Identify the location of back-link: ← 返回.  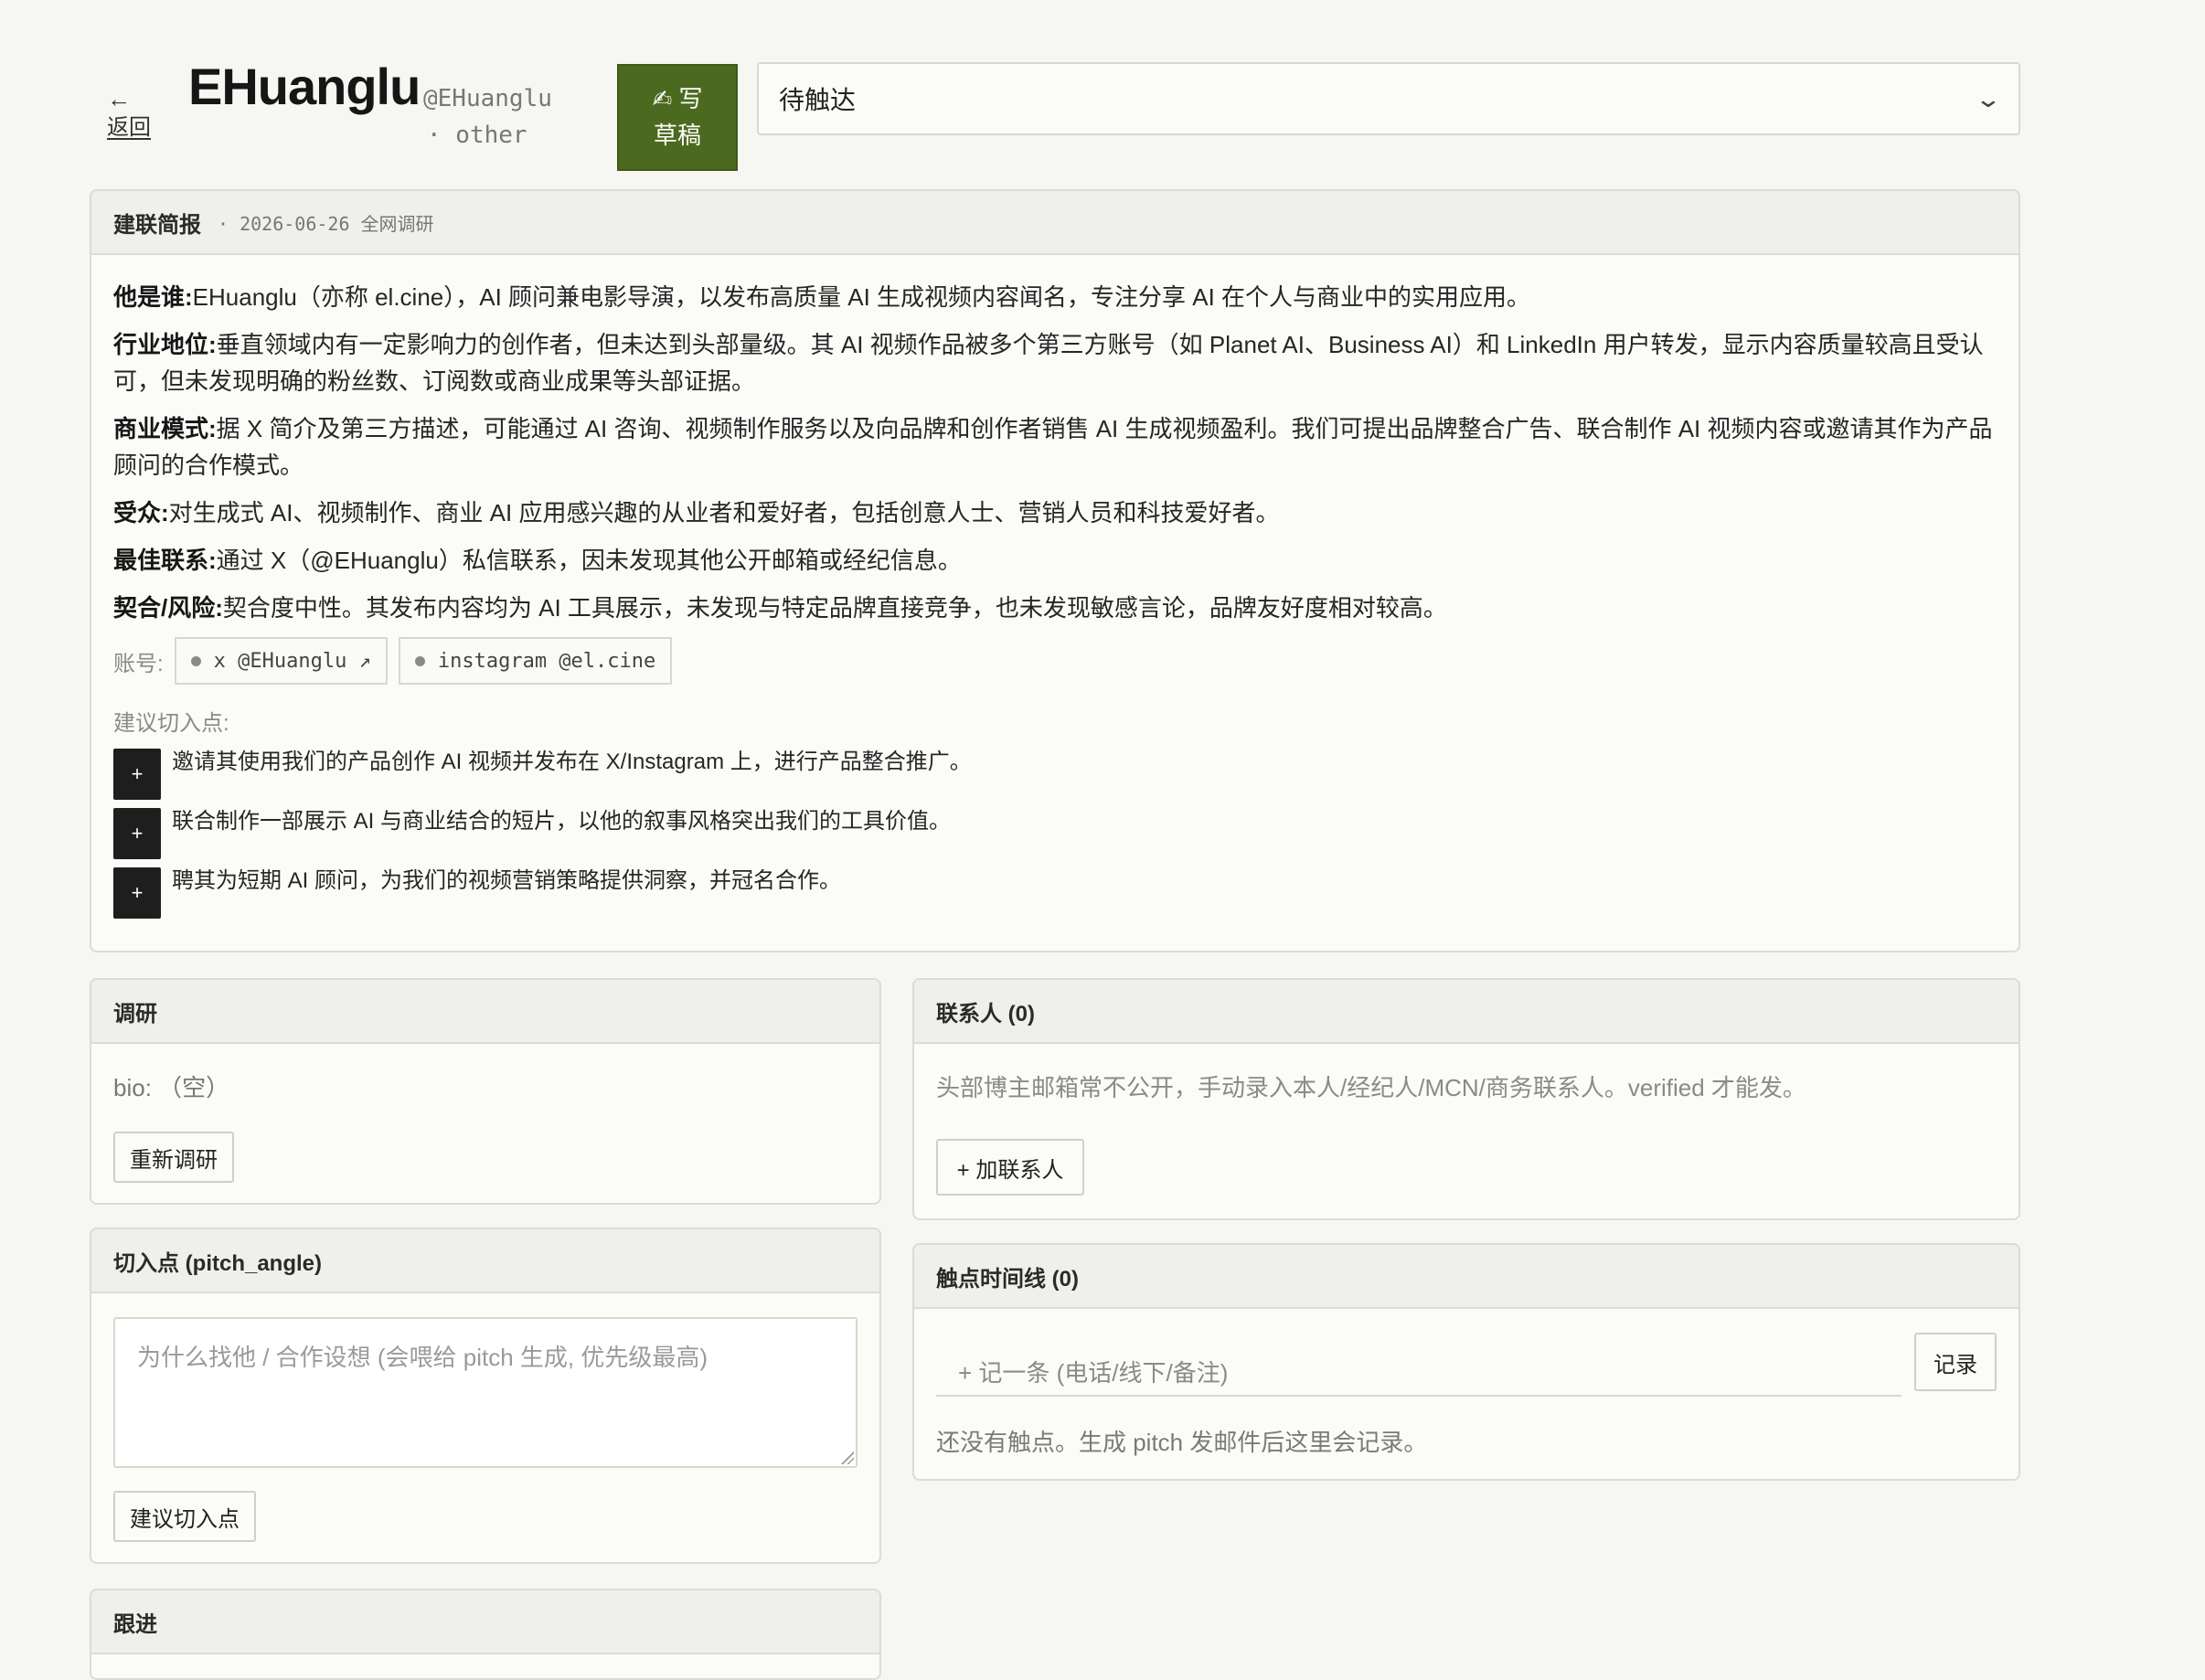
(134, 113).